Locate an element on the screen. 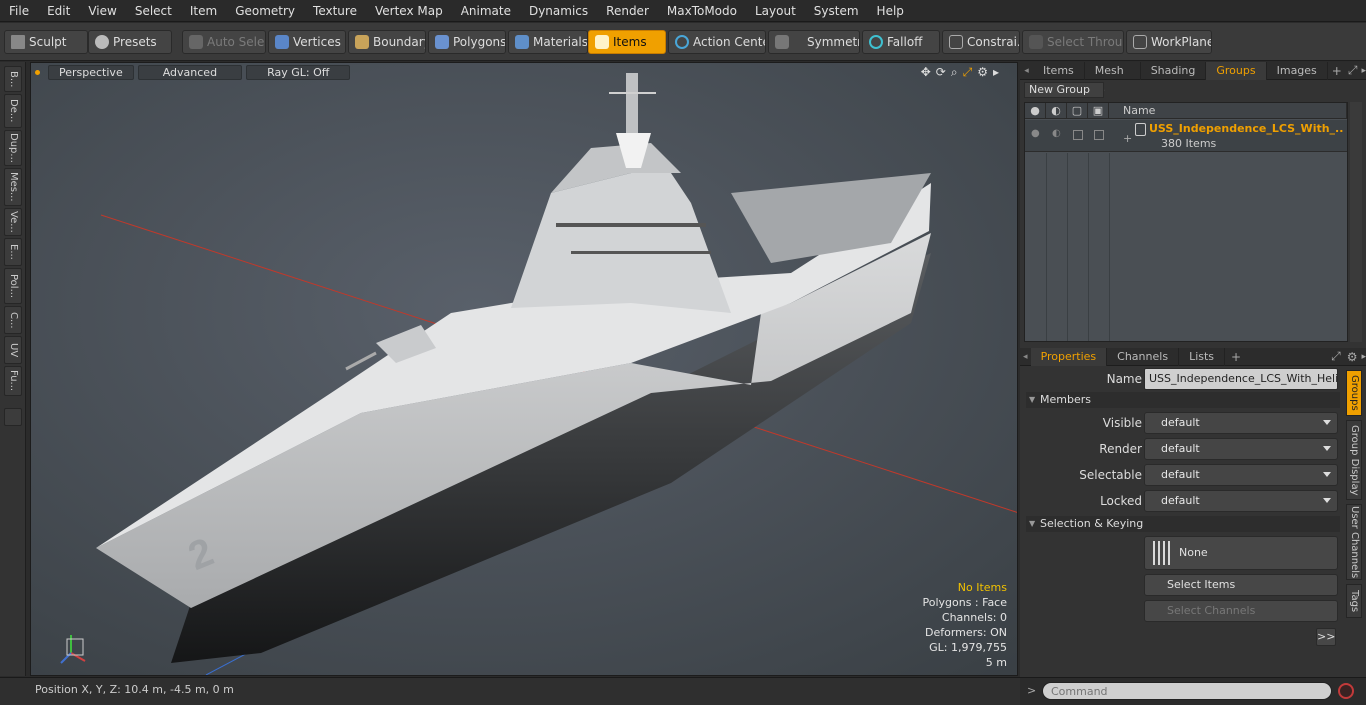 The width and height of the screenshot is (1366, 705). maximize-view-icon: ⤢ is located at coordinates (968, 72).